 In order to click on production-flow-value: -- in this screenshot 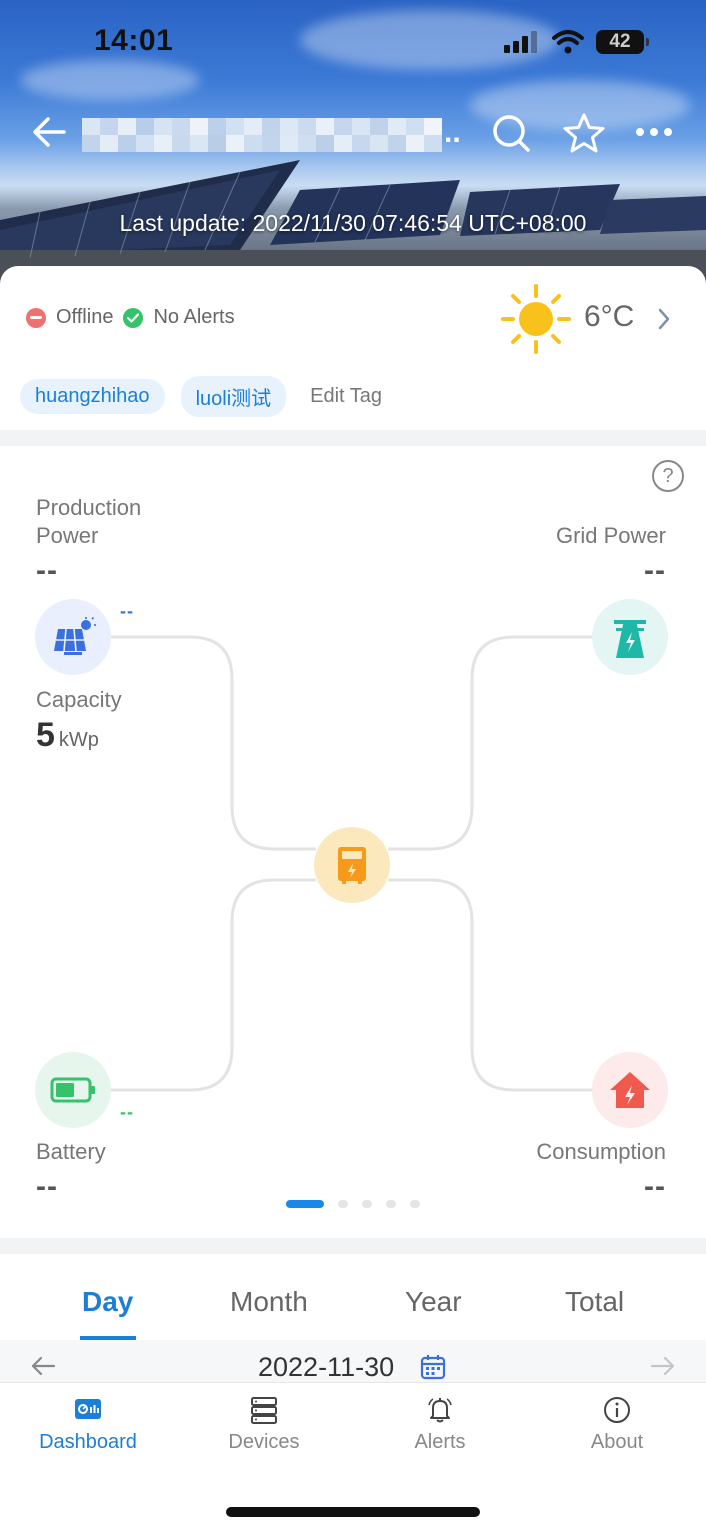, I will do `click(127, 611)`.